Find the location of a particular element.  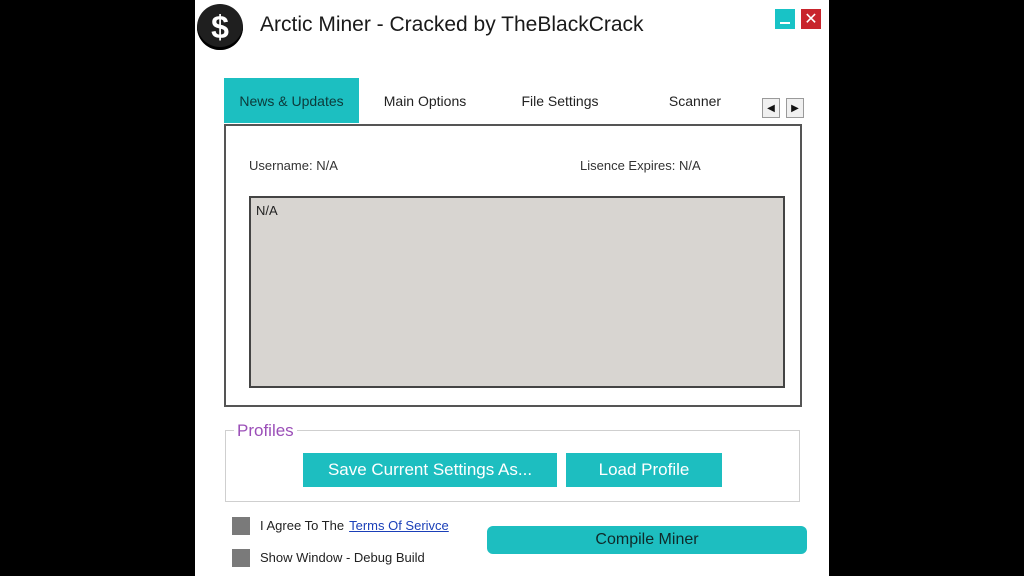

tab-scroll-left-button: ◀ is located at coordinates (771, 108).